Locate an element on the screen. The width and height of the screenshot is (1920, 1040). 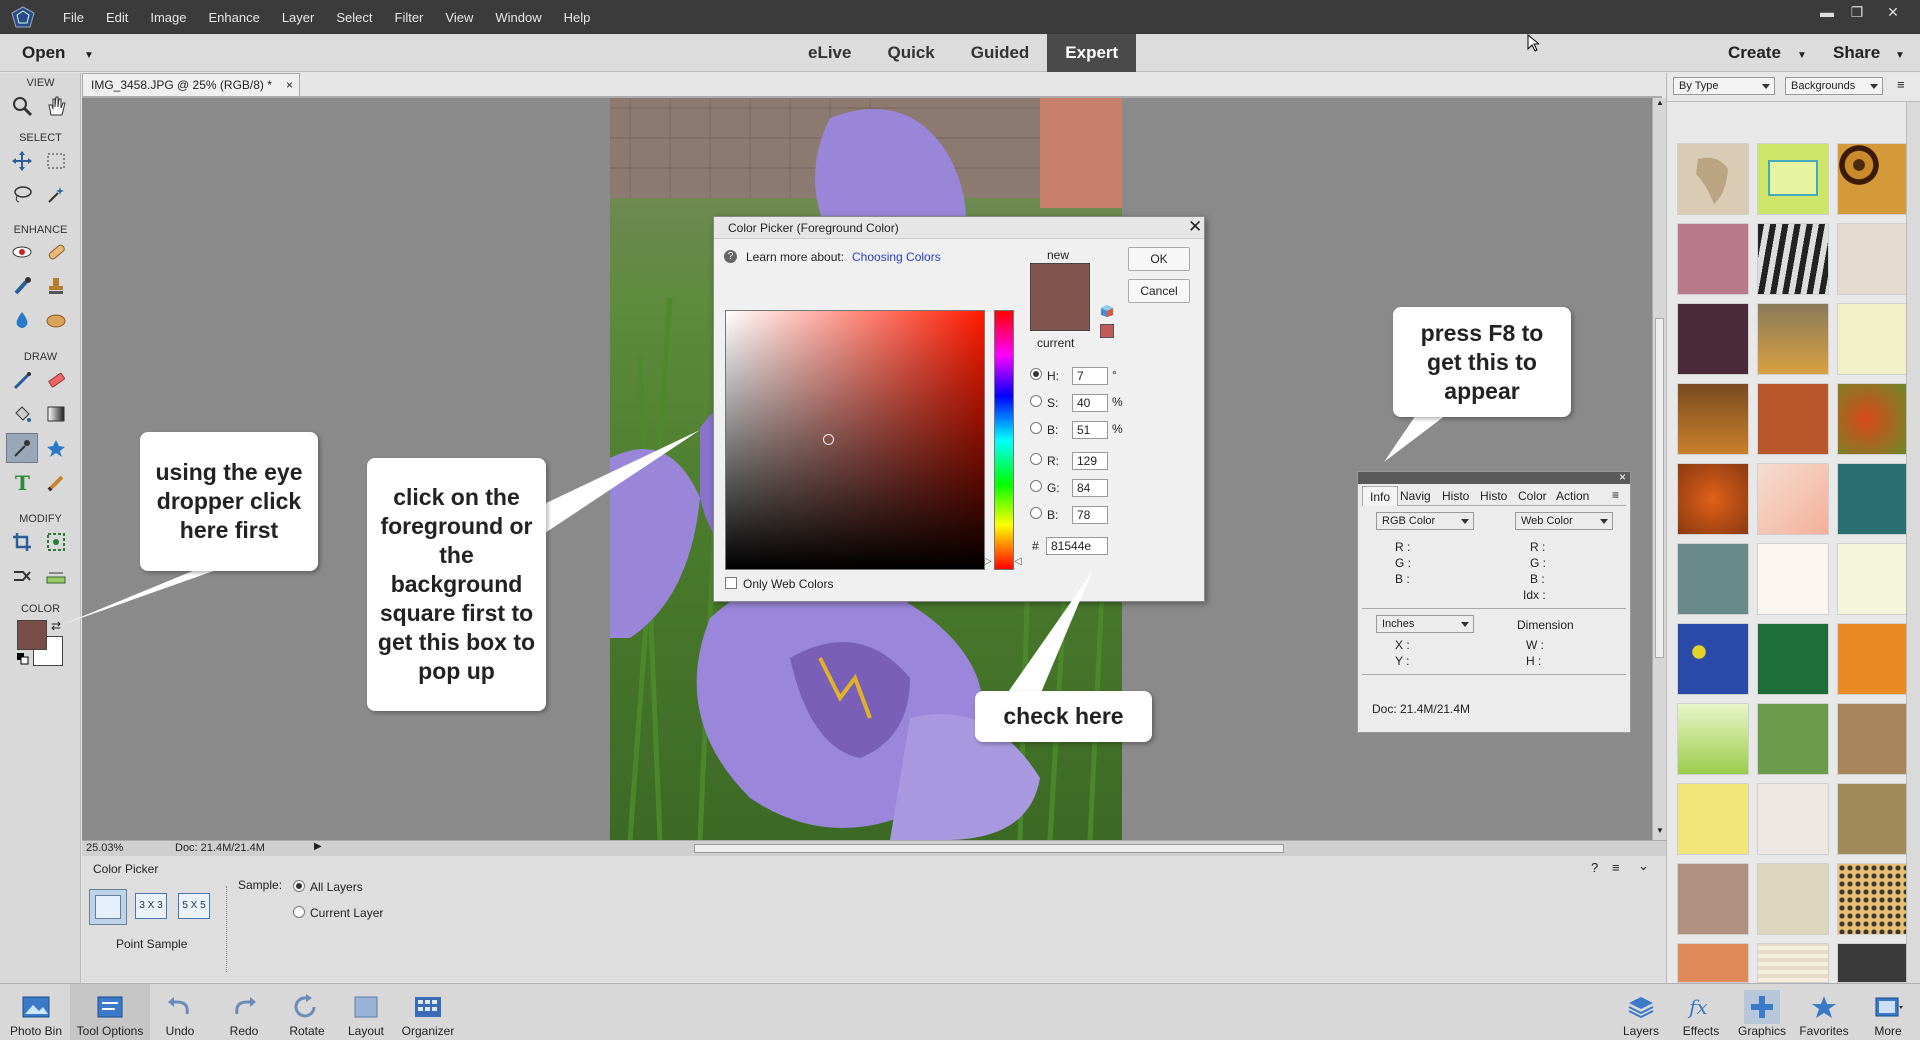
organizer-label: Organizer is located at coordinates (428, 1031).